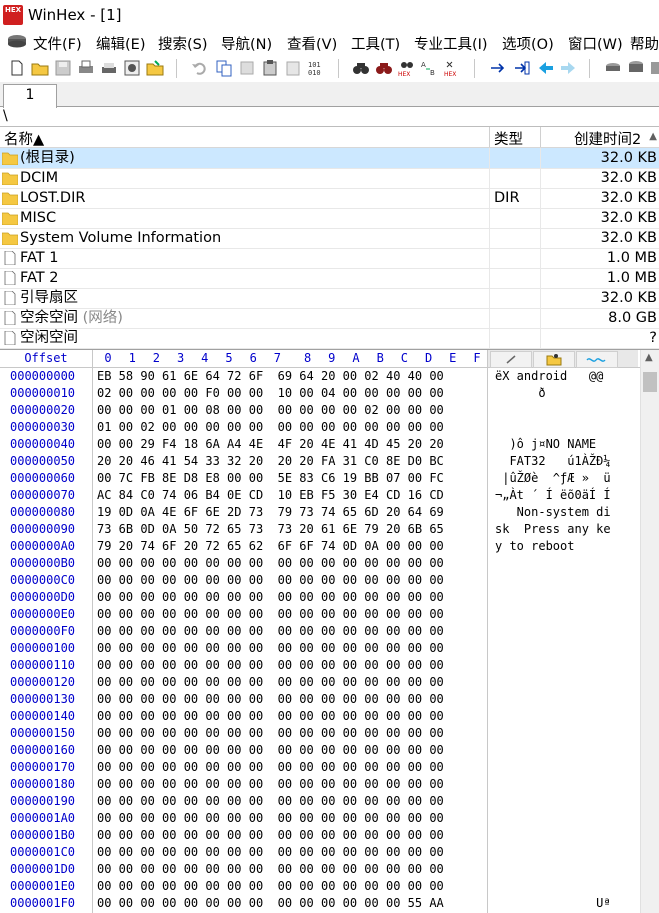  What do you see at coordinates (329, 318) in the screenshot?
I see `directory-row: 空余空间 (网络) 8.0 GB` at bounding box center [329, 318].